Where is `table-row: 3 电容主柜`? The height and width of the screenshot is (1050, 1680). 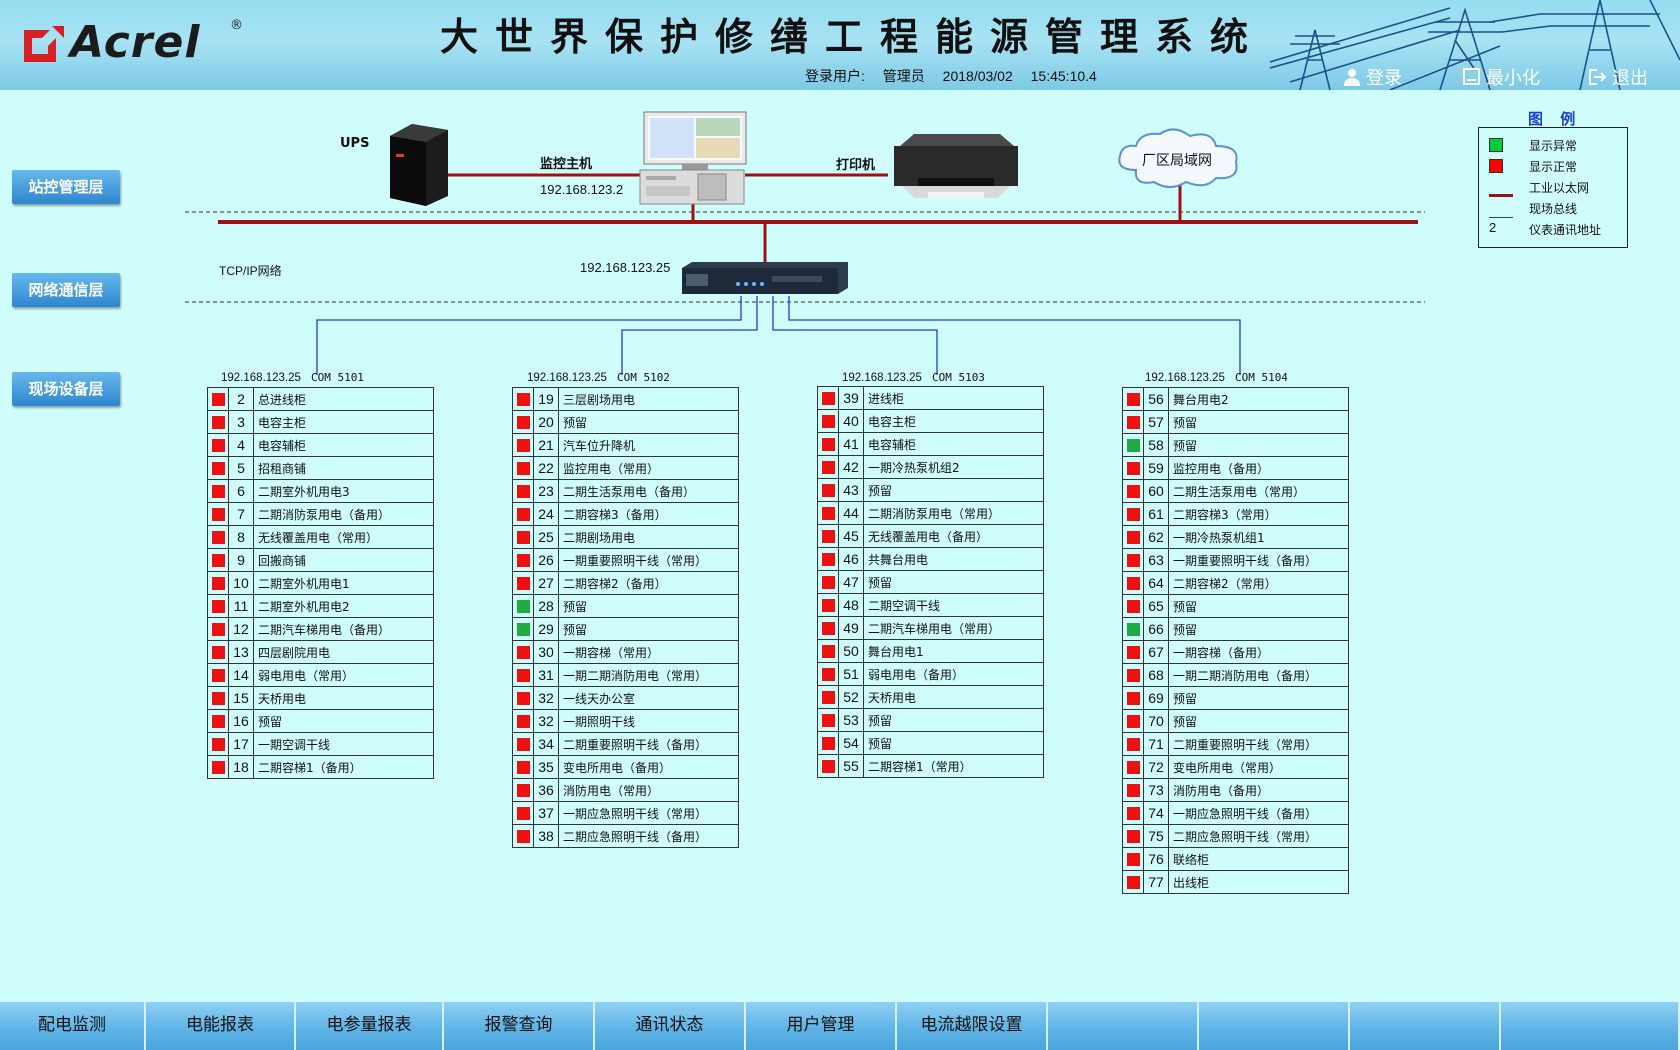 table-row: 3 电容主柜 is located at coordinates (320, 422).